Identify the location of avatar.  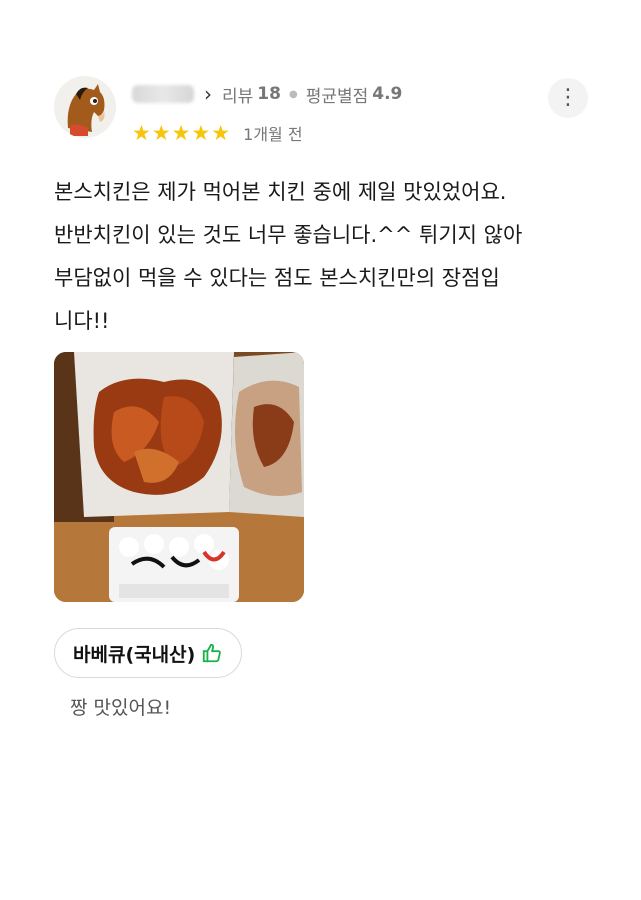
(85, 107).